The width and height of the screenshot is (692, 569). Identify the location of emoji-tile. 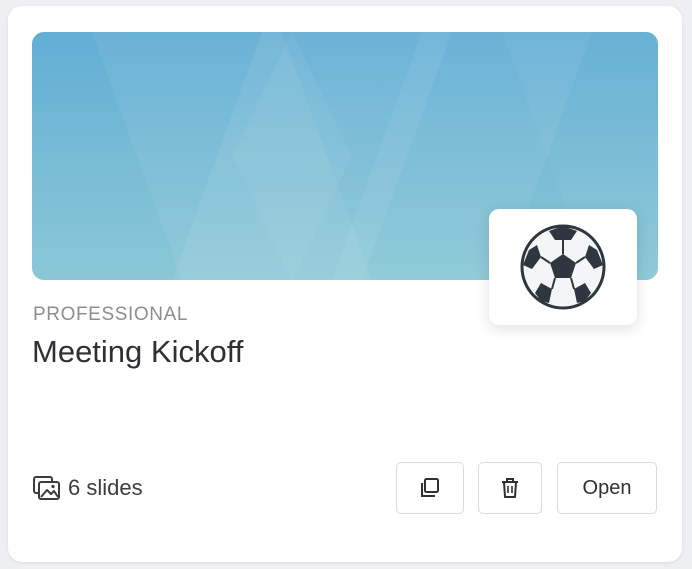
(563, 267).